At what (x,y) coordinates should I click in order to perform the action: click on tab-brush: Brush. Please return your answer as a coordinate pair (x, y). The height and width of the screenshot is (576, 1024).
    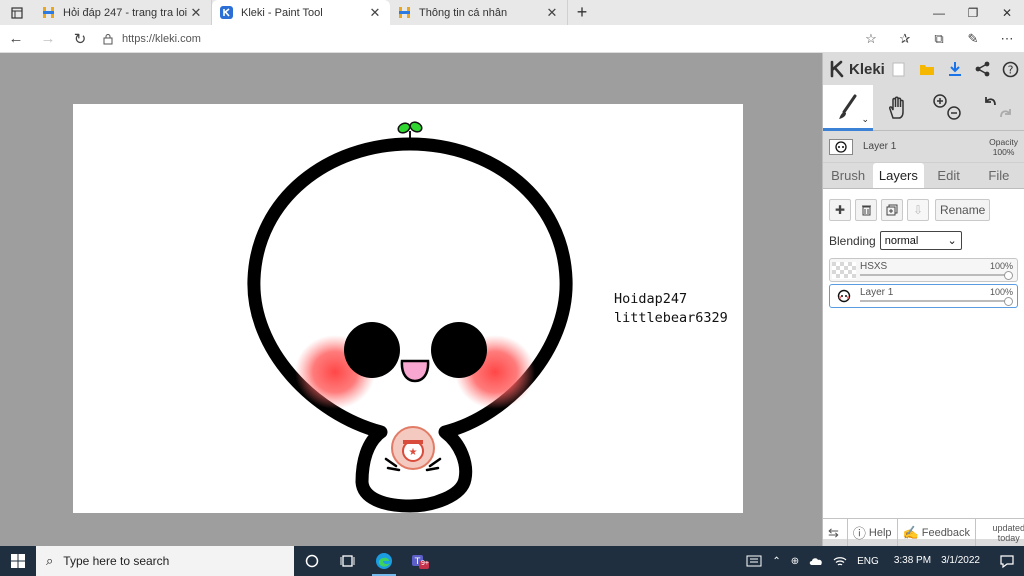
    Looking at the image, I should click on (848, 175).